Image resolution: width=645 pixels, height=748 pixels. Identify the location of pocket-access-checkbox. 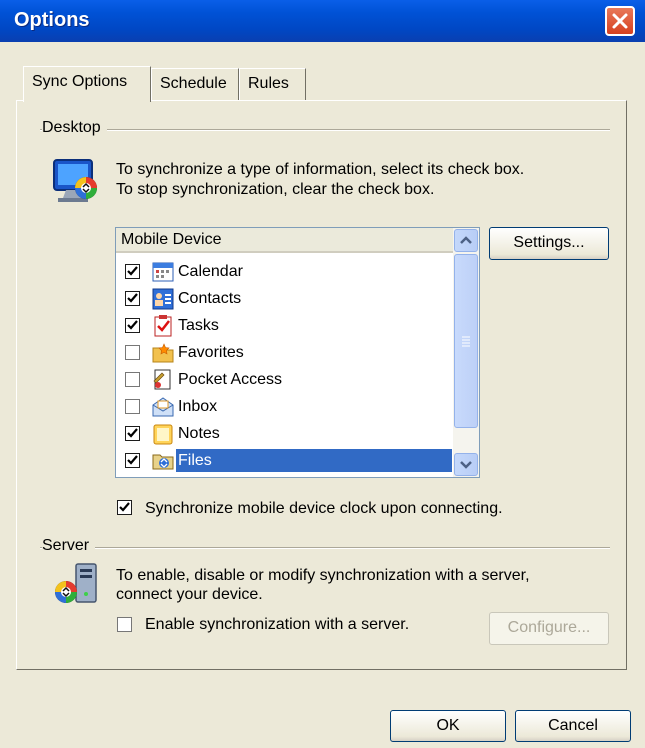
(132, 379).